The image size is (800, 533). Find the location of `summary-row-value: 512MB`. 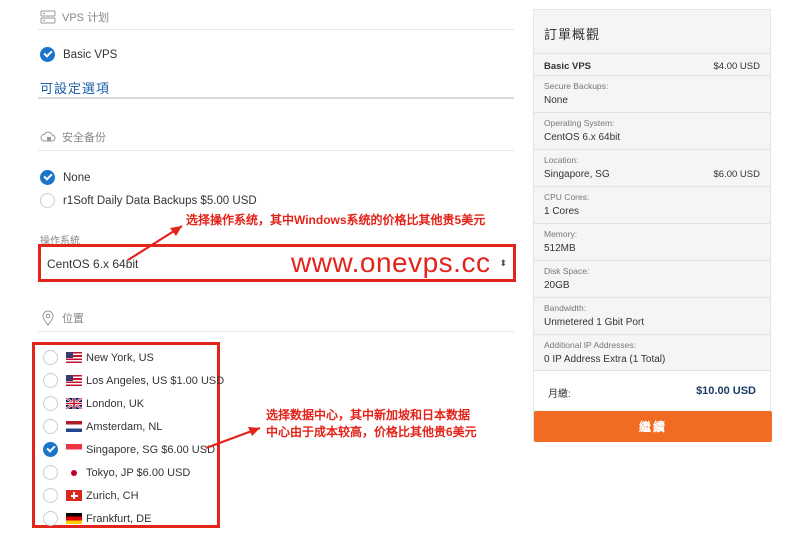

summary-row-value: 512MB is located at coordinates (560, 248).